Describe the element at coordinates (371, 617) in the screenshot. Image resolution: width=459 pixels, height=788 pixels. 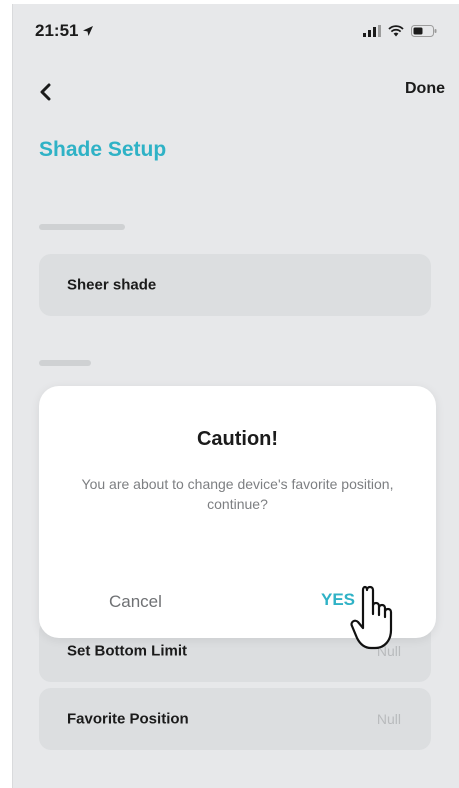
I see `hand-pointer-icon` at that location.